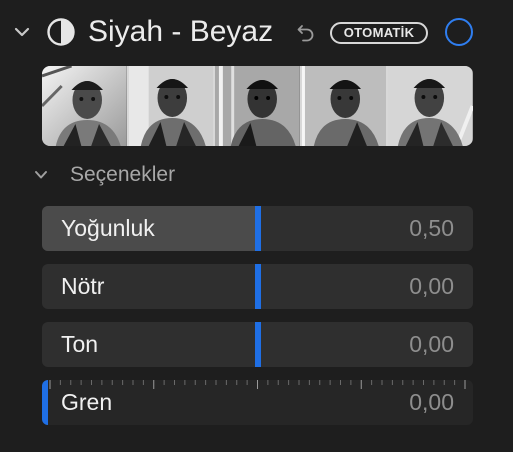  What do you see at coordinates (257, 402) in the screenshot?
I see `grain-slider: Gren 0,00` at bounding box center [257, 402].